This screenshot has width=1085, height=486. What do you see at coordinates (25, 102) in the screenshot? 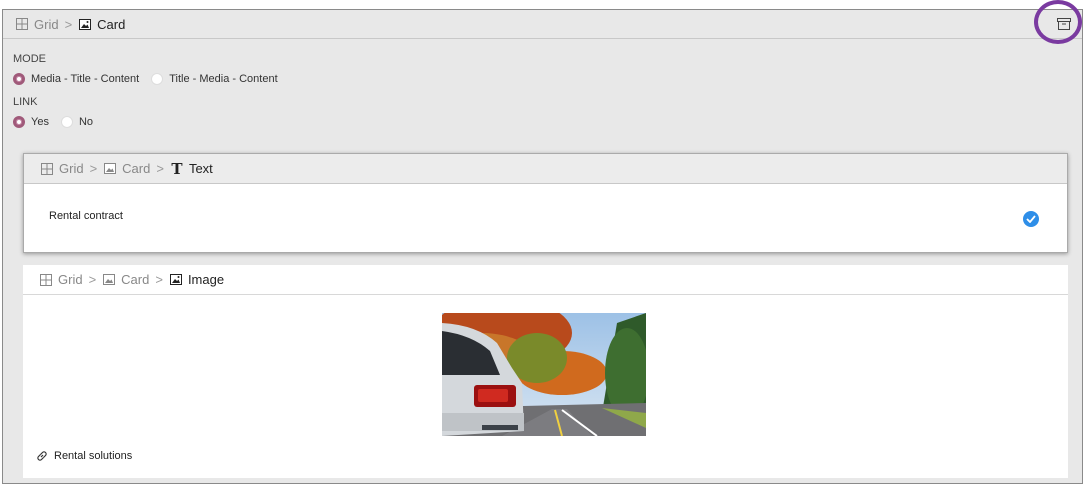
I see `link-label: LINK` at bounding box center [25, 102].